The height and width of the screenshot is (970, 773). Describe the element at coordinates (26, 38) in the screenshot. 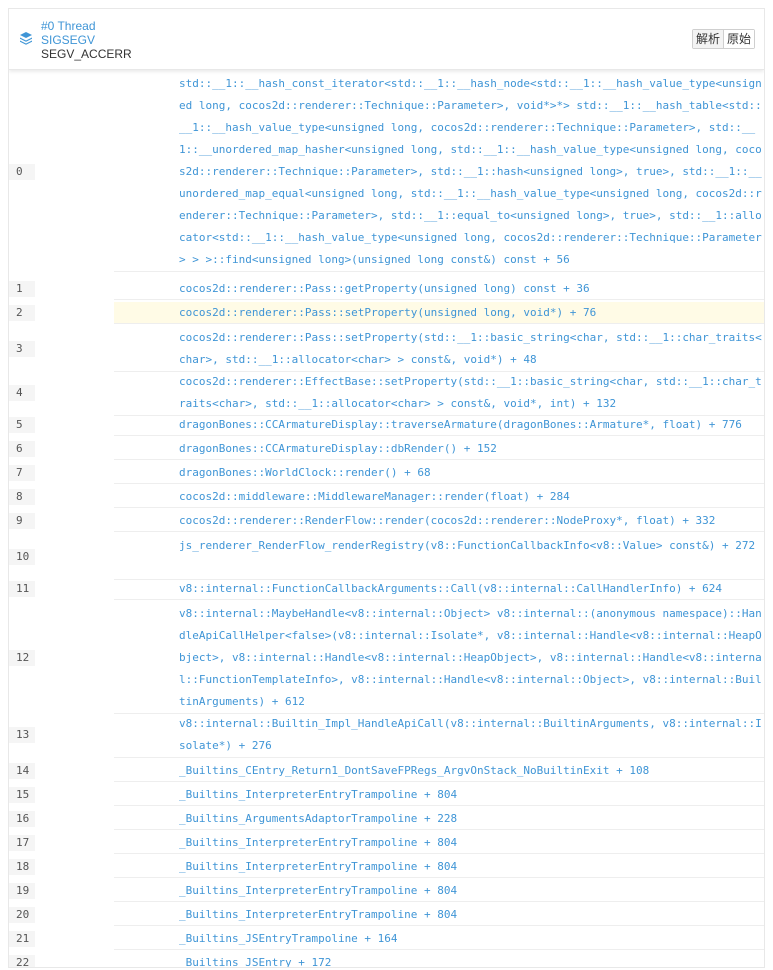

I see `layers-icon` at that location.